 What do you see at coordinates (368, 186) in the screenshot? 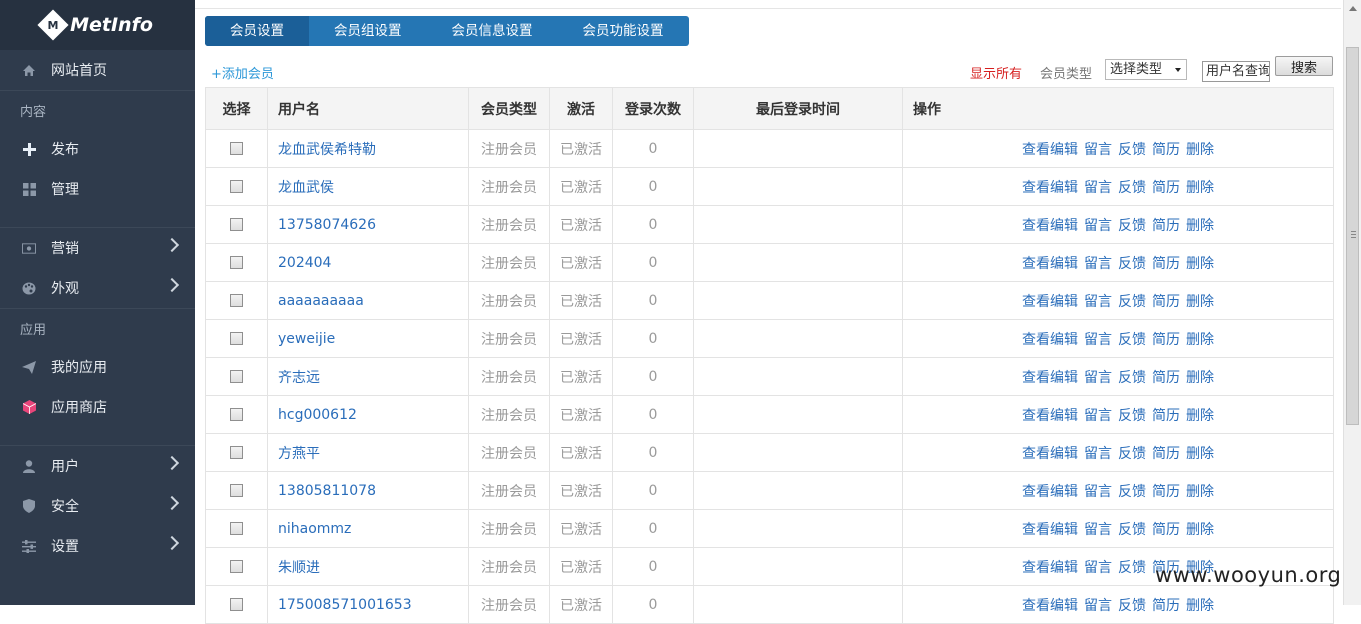
I see `username-cell: 龙血武侯` at bounding box center [368, 186].